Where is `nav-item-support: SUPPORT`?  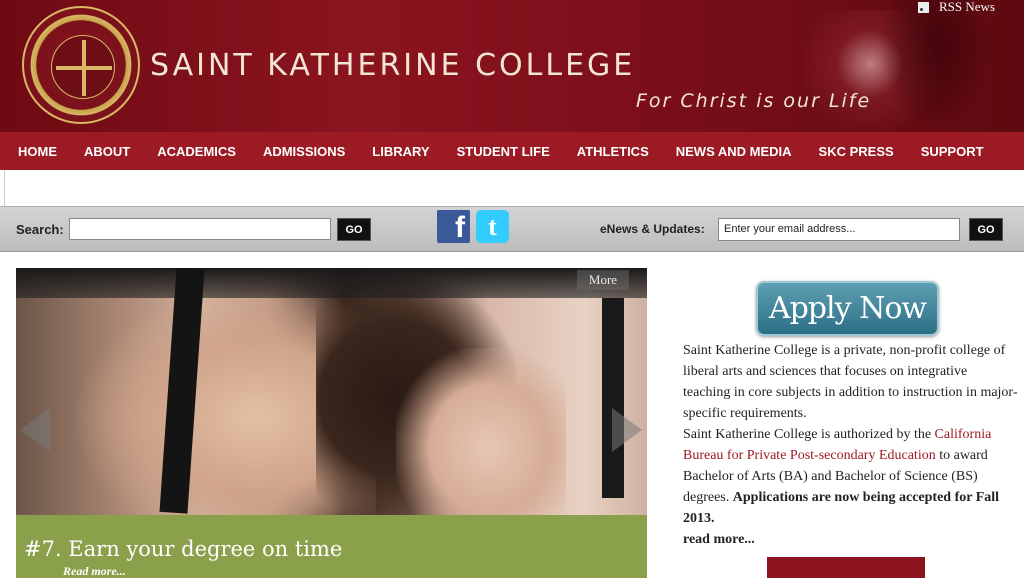
nav-item-support: SUPPORT is located at coordinates (952, 151).